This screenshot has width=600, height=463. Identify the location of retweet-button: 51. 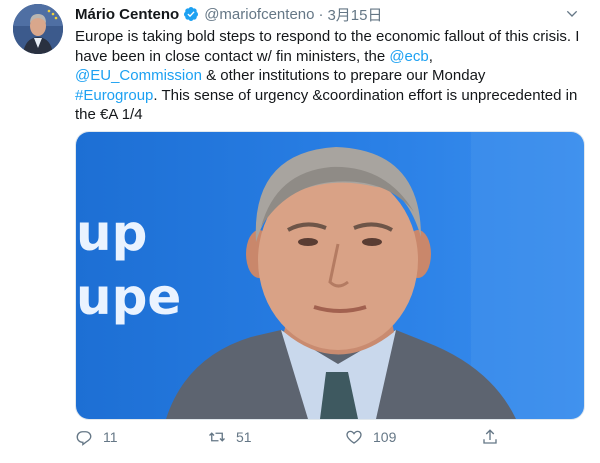
(230, 437).